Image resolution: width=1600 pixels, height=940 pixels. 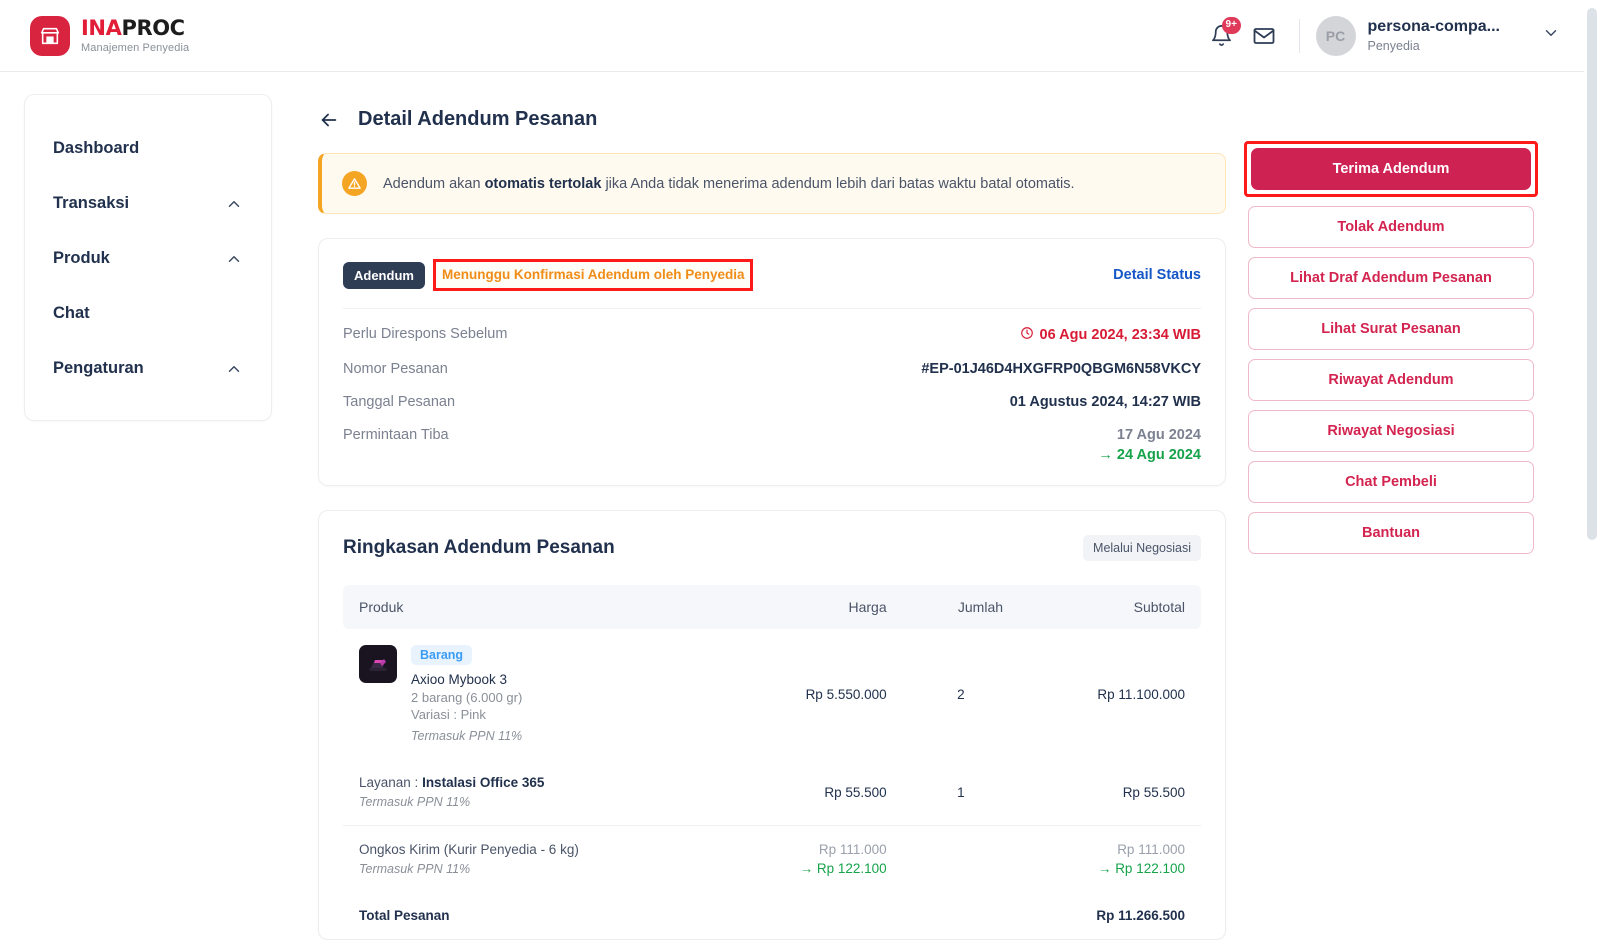 What do you see at coordinates (1141, 694) in the screenshot?
I see `product-subtotal: Rp 11.100.000` at bounding box center [1141, 694].